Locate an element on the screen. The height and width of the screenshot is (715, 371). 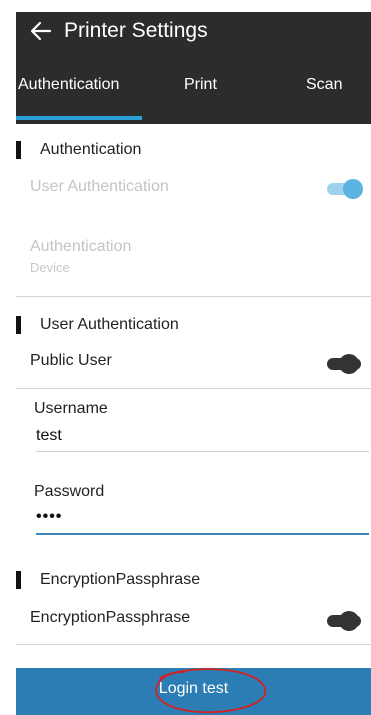
public-user-toggle is located at coordinates (344, 364).